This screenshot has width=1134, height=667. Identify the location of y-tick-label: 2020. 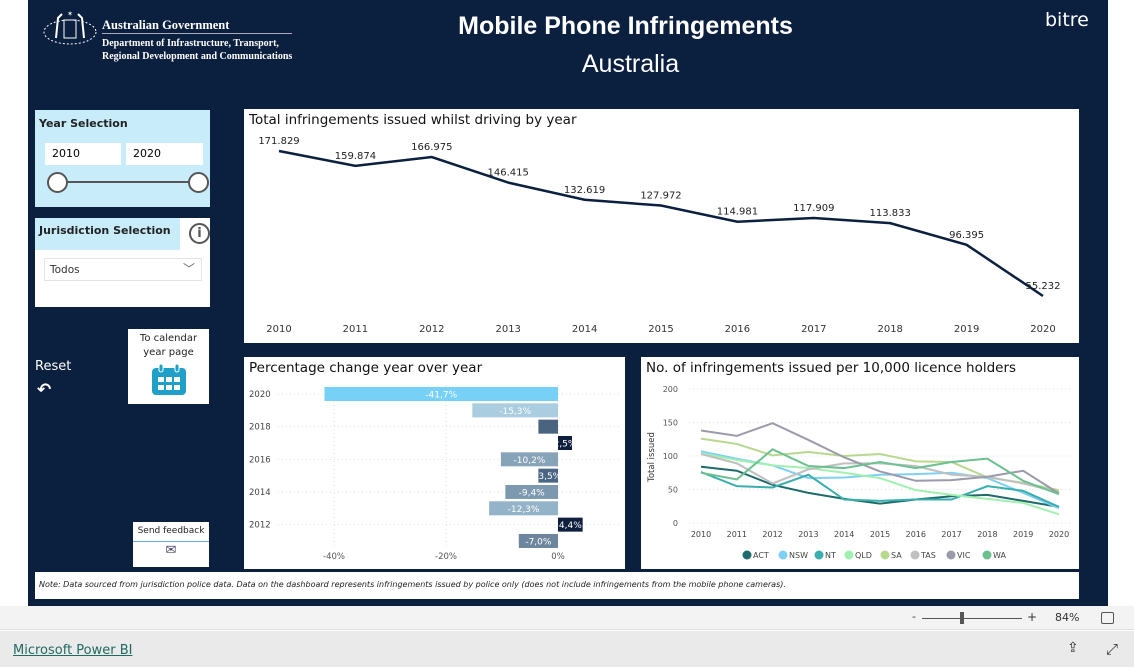
(260, 395).